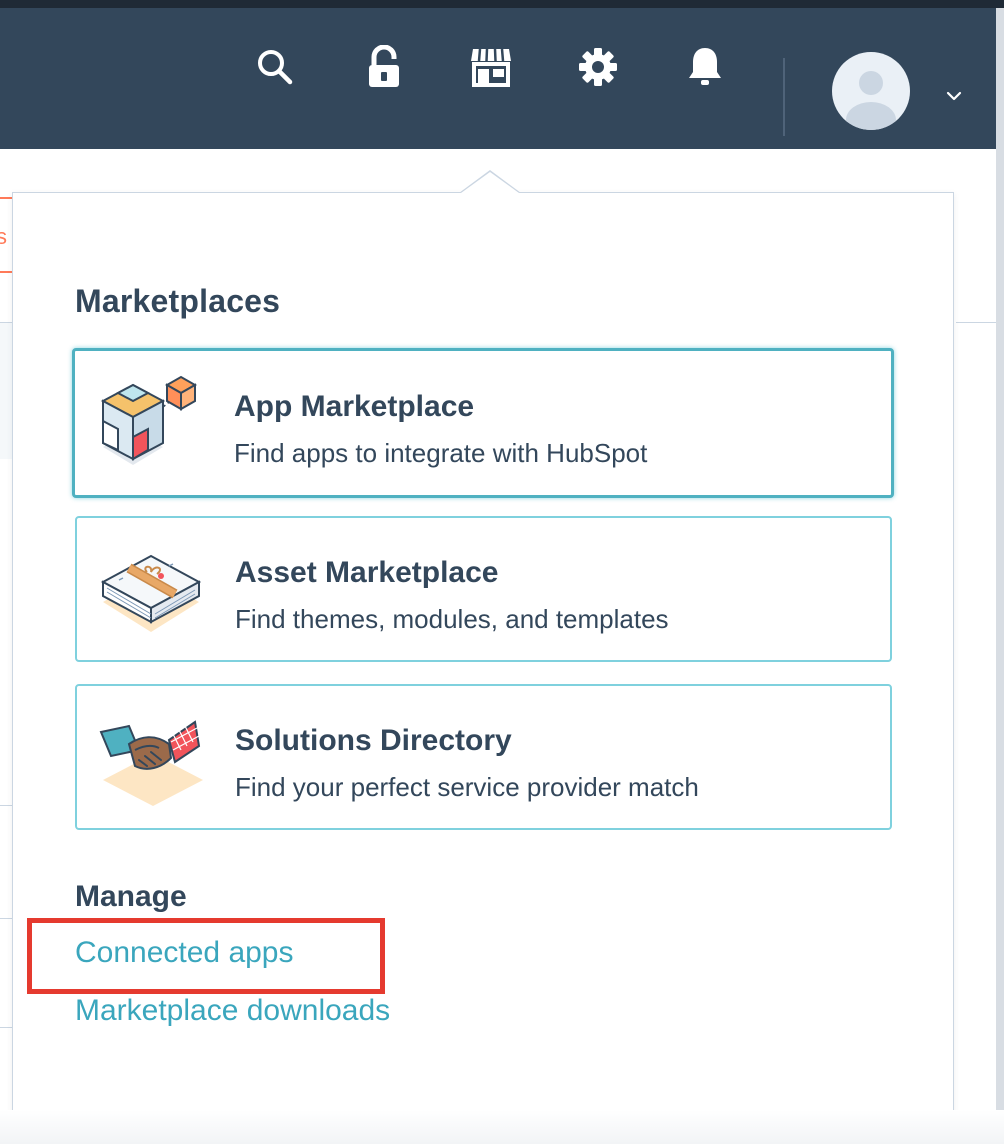  I want to click on background-panel-strip, so click(6, 391).